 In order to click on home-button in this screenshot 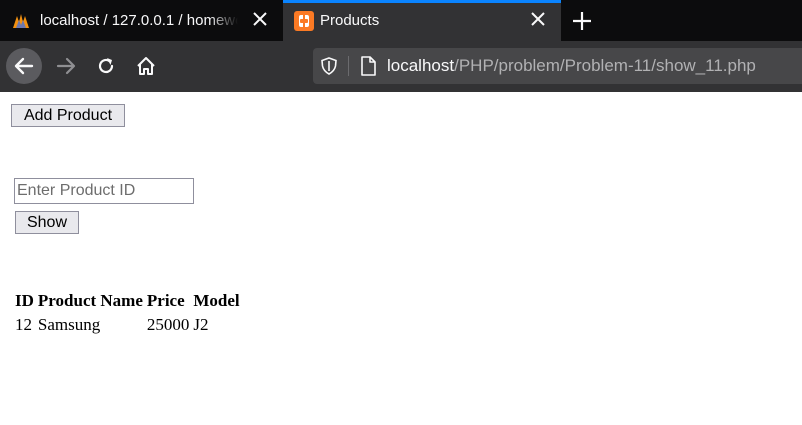, I will do `click(146, 66)`.